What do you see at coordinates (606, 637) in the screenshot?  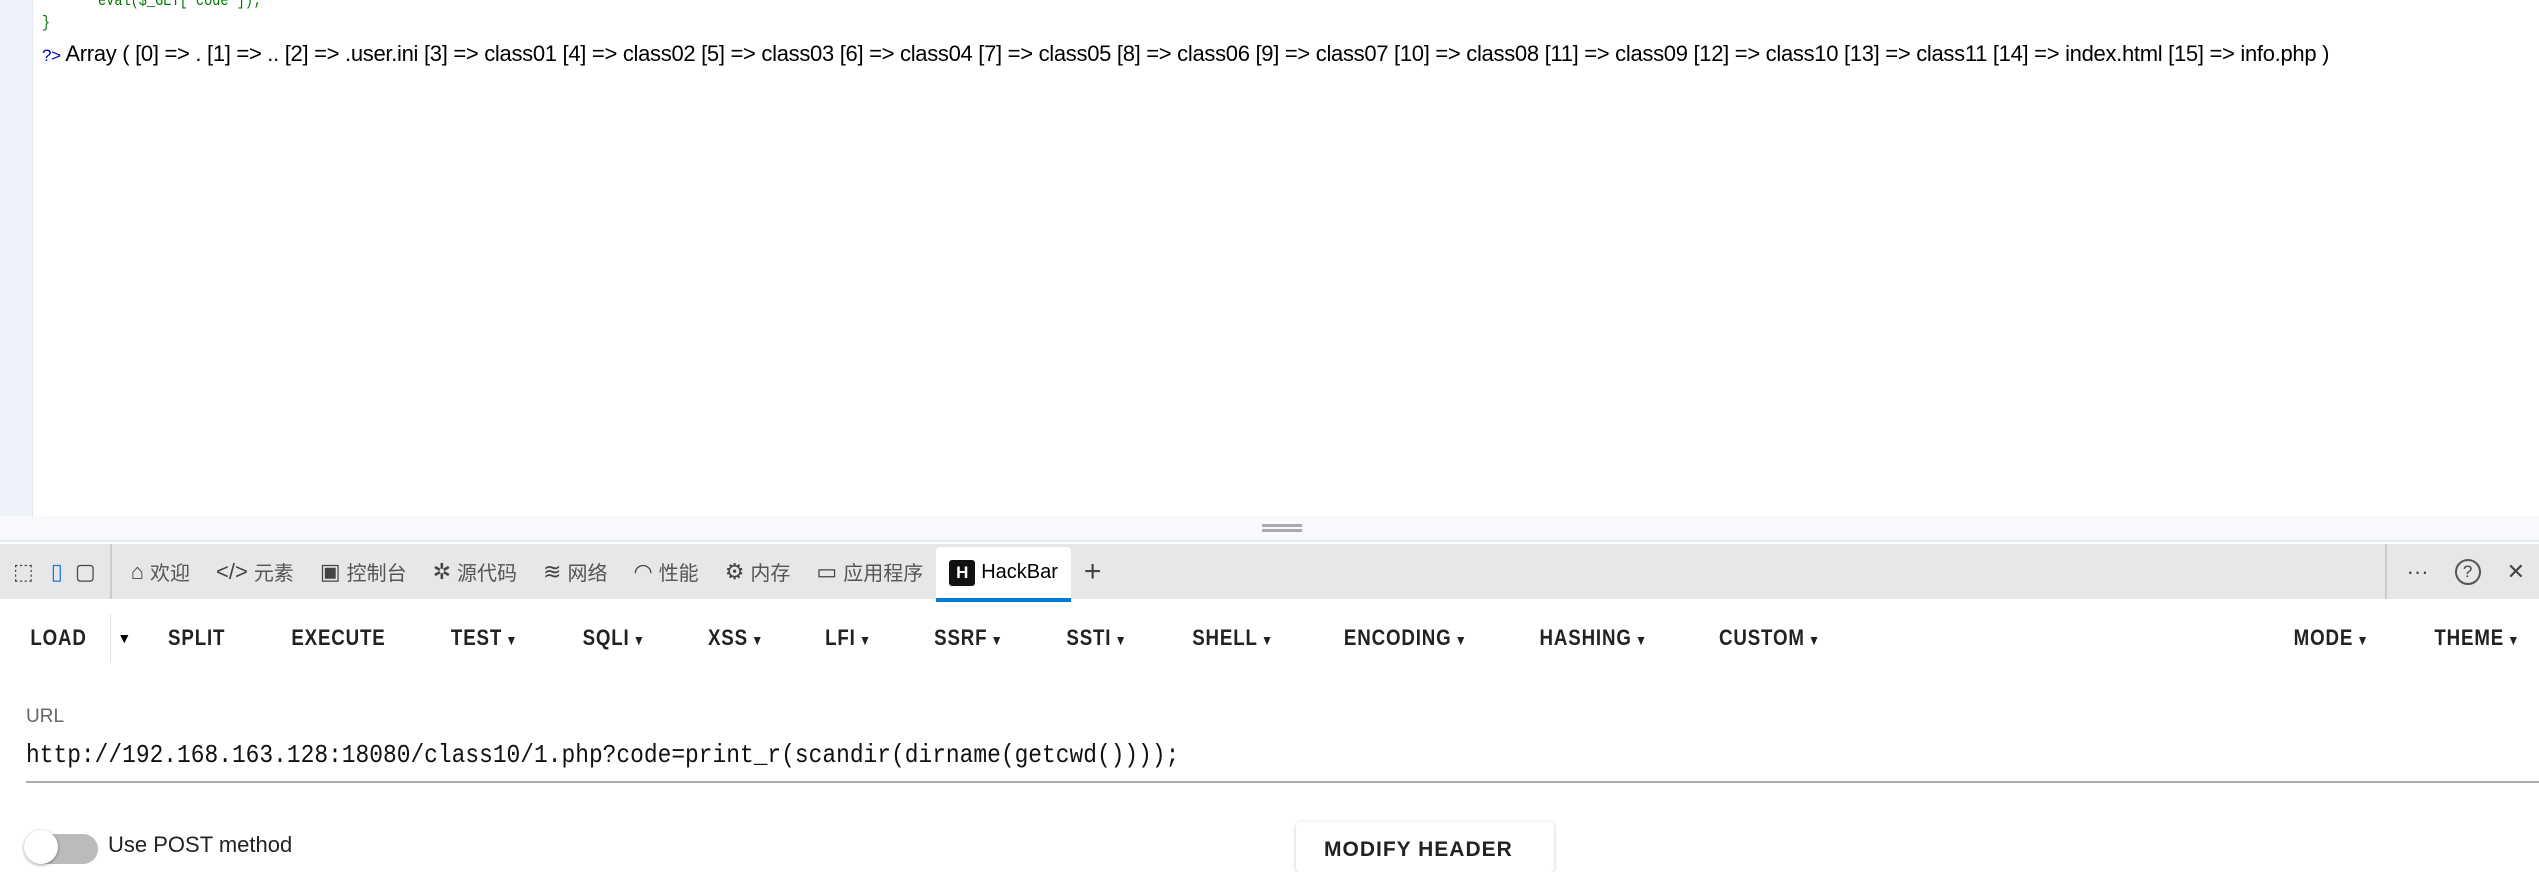 I see `menu-label: SQLI` at bounding box center [606, 637].